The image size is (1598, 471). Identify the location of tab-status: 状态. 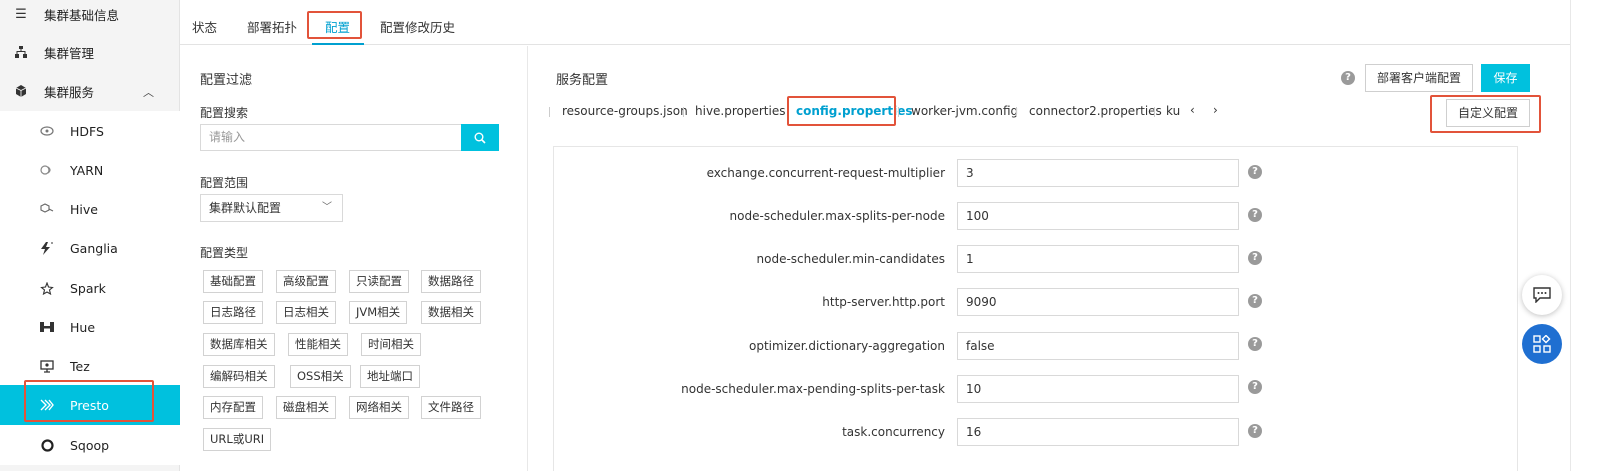
(204, 26).